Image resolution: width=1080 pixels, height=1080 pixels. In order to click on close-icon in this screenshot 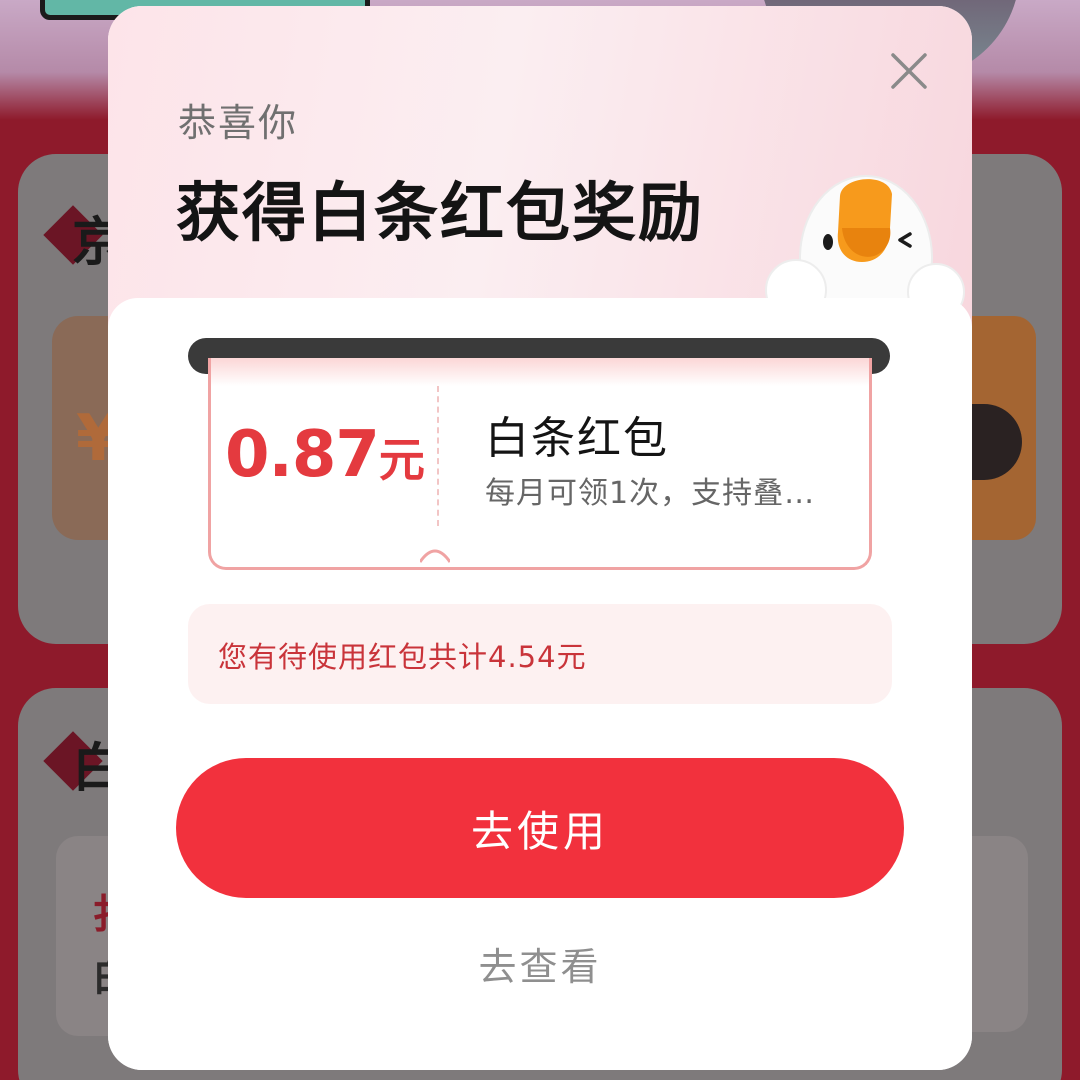, I will do `click(909, 71)`.